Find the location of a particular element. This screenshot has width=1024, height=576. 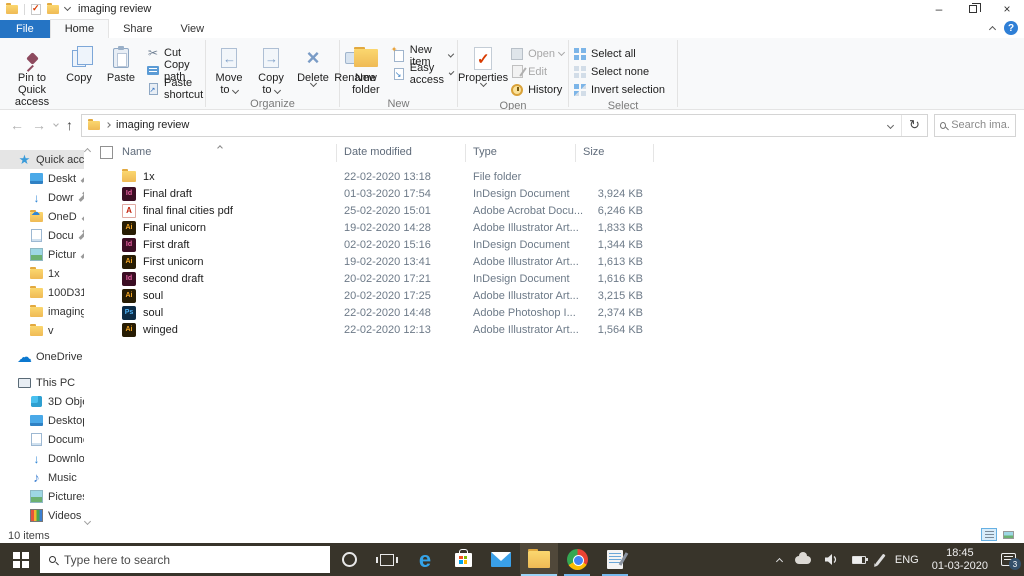

column-header-date: Date modified is located at coordinates (378, 152).